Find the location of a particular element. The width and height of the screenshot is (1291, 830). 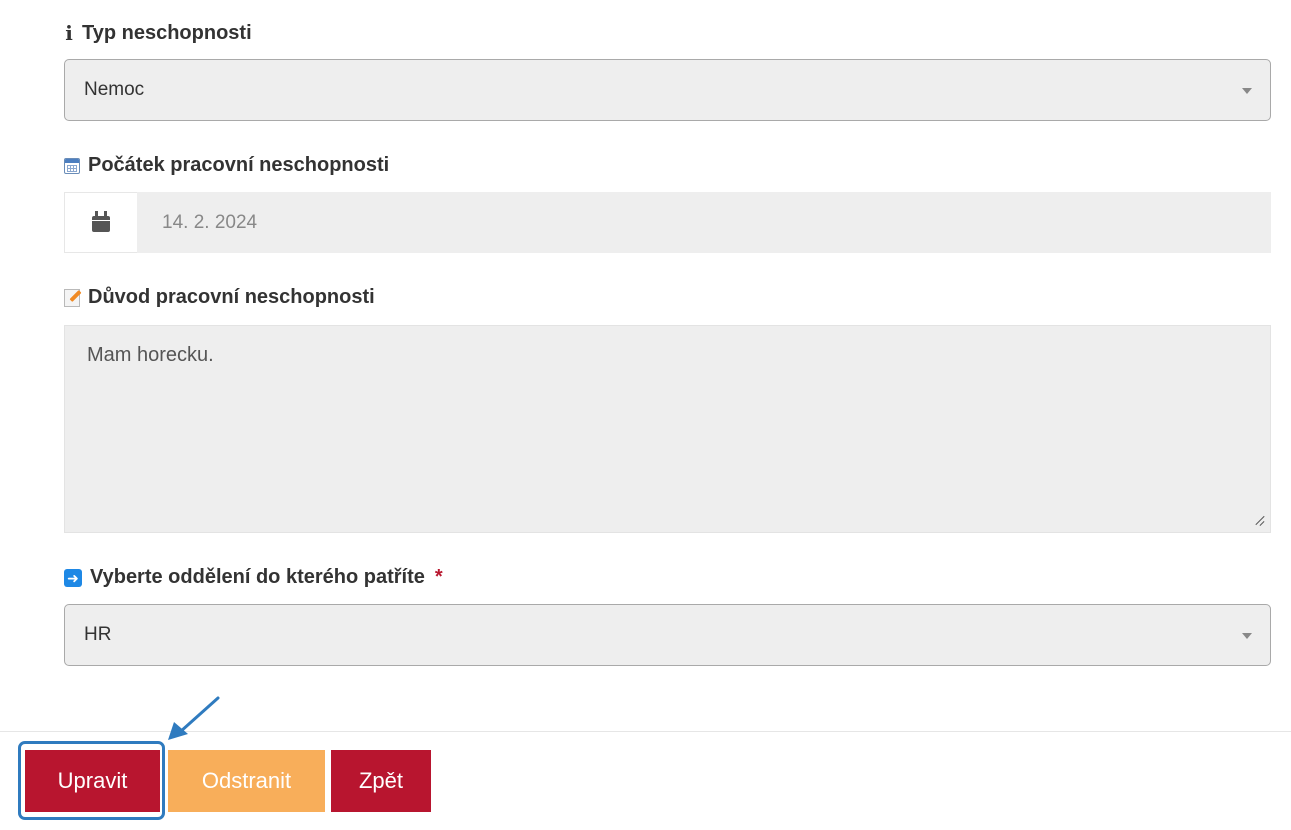

edit-button: Upravit is located at coordinates (92, 781).